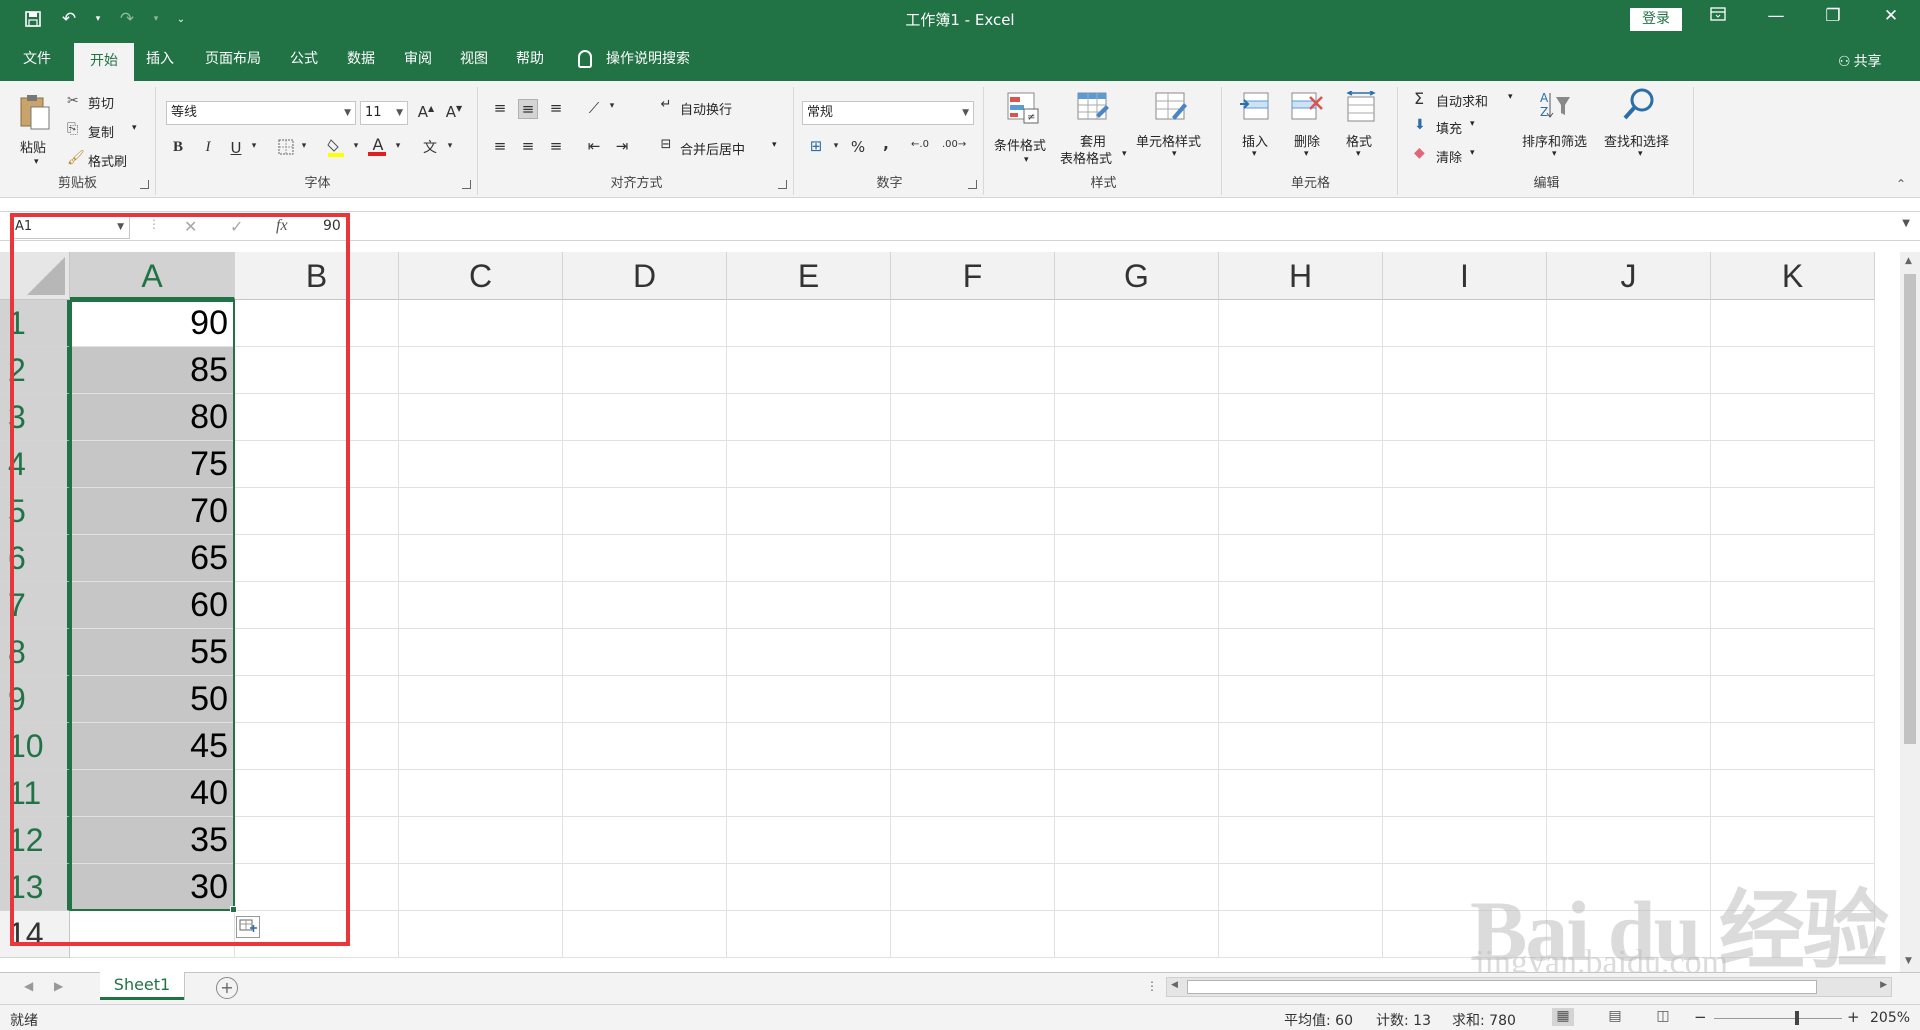  What do you see at coordinates (973, 323) in the screenshot?
I see `cell-f1` at bounding box center [973, 323].